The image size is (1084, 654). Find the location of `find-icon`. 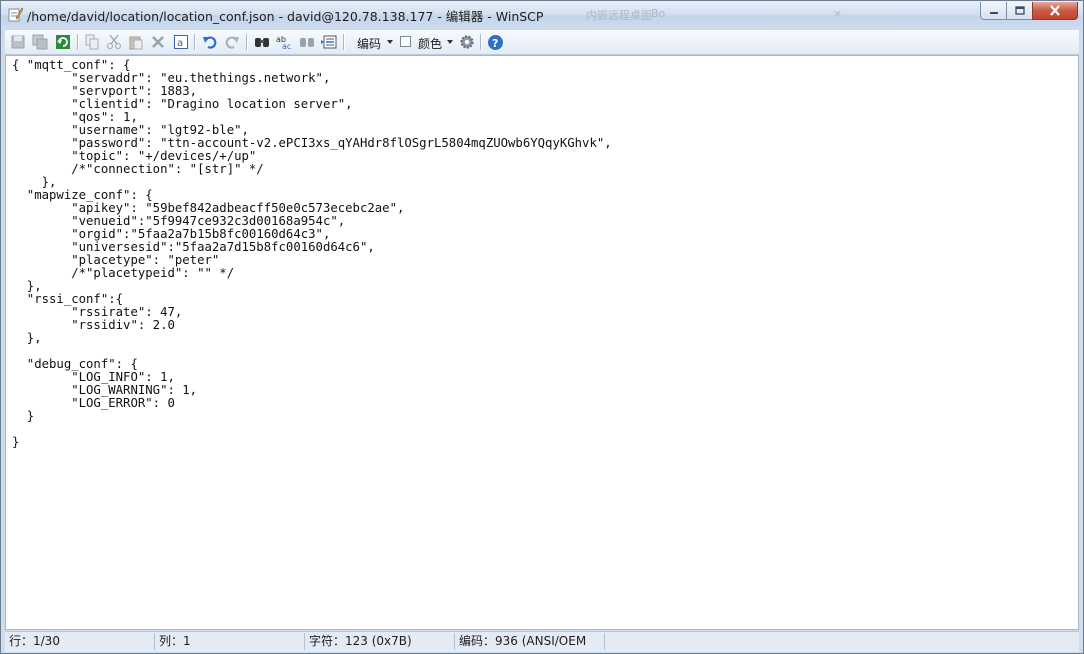

find-icon is located at coordinates (262, 42).